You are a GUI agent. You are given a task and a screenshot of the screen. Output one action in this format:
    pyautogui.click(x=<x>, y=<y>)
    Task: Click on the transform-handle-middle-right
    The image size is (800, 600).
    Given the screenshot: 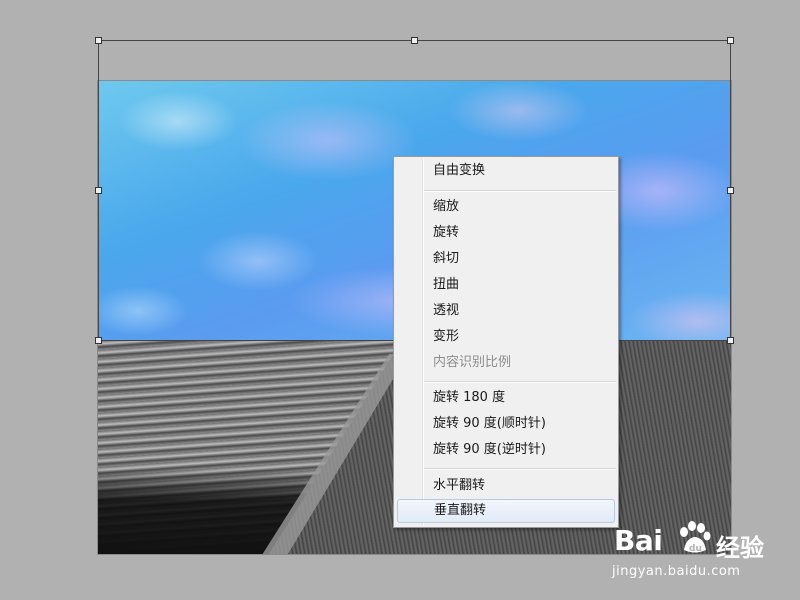 What is the action you would take?
    pyautogui.click(x=730, y=190)
    